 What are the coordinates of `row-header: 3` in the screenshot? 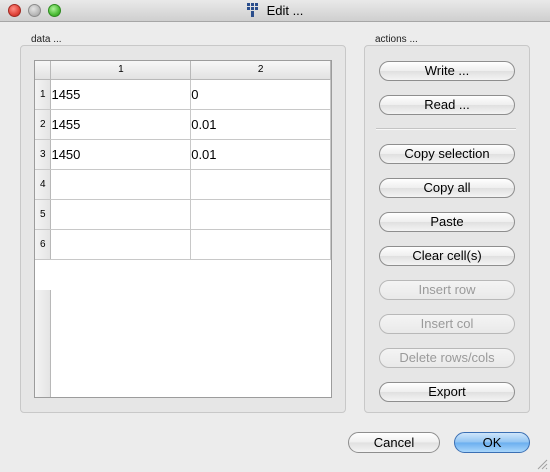 It's located at (43, 154).